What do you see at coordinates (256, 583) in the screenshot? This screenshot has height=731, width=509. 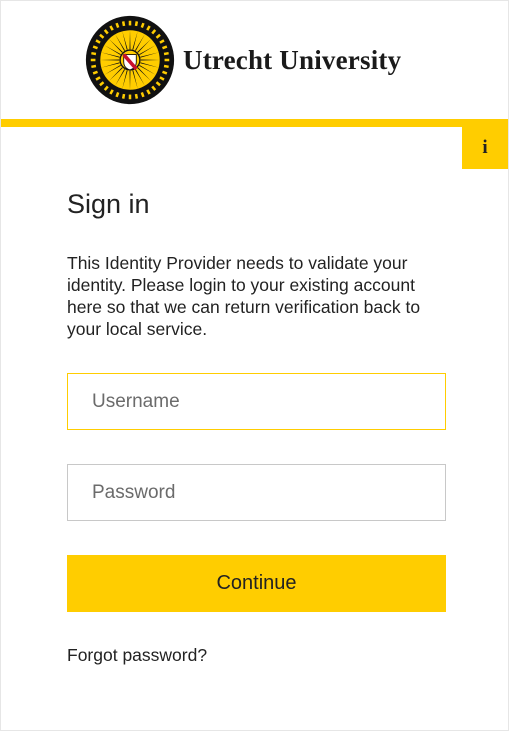 I see `continue-button: Continue` at bounding box center [256, 583].